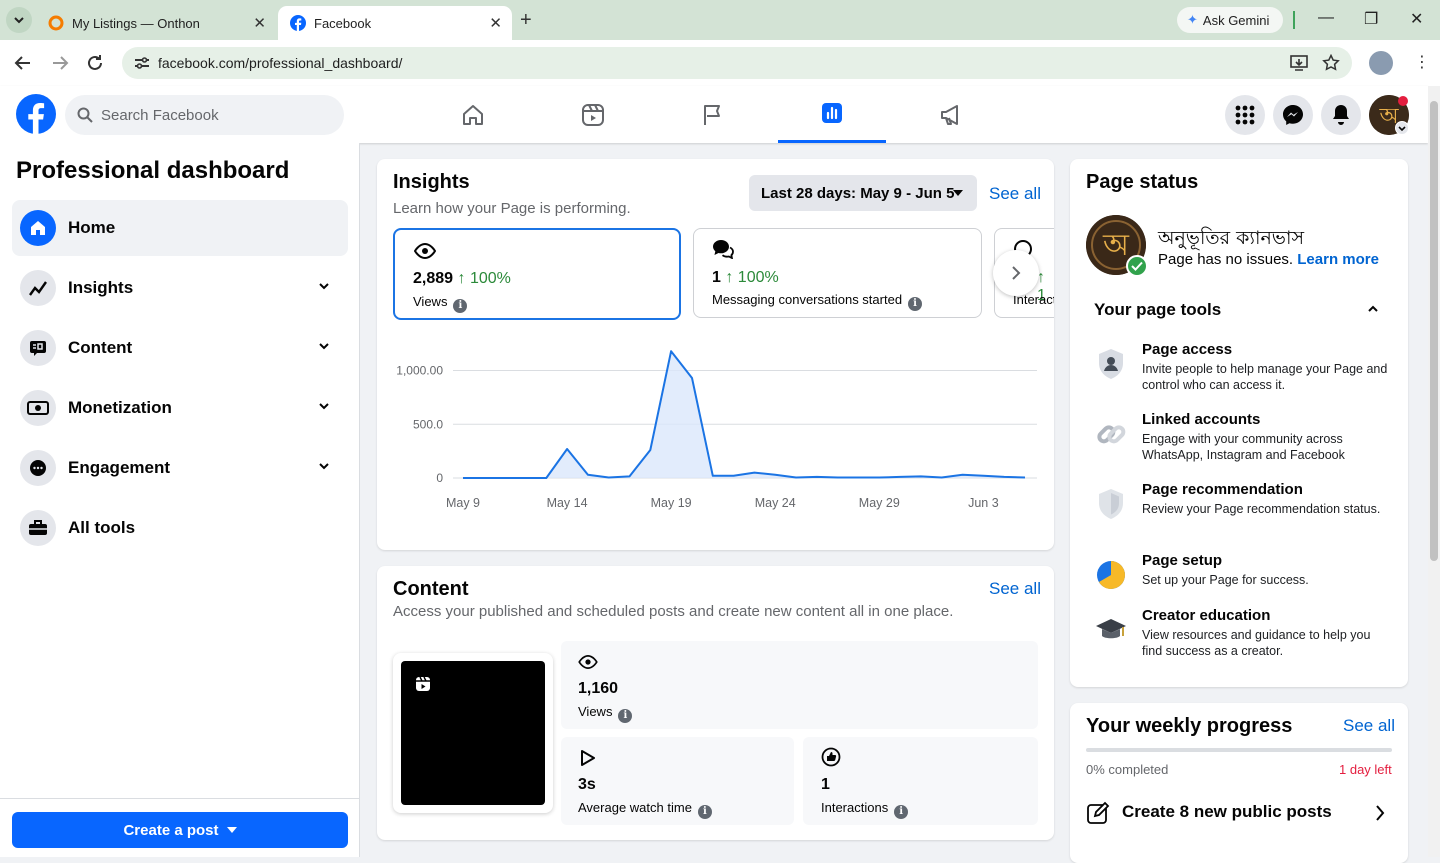 This screenshot has height=863, width=1440. Describe the element at coordinates (36, 114) in the screenshot. I see `facebook-logo-icon` at that location.